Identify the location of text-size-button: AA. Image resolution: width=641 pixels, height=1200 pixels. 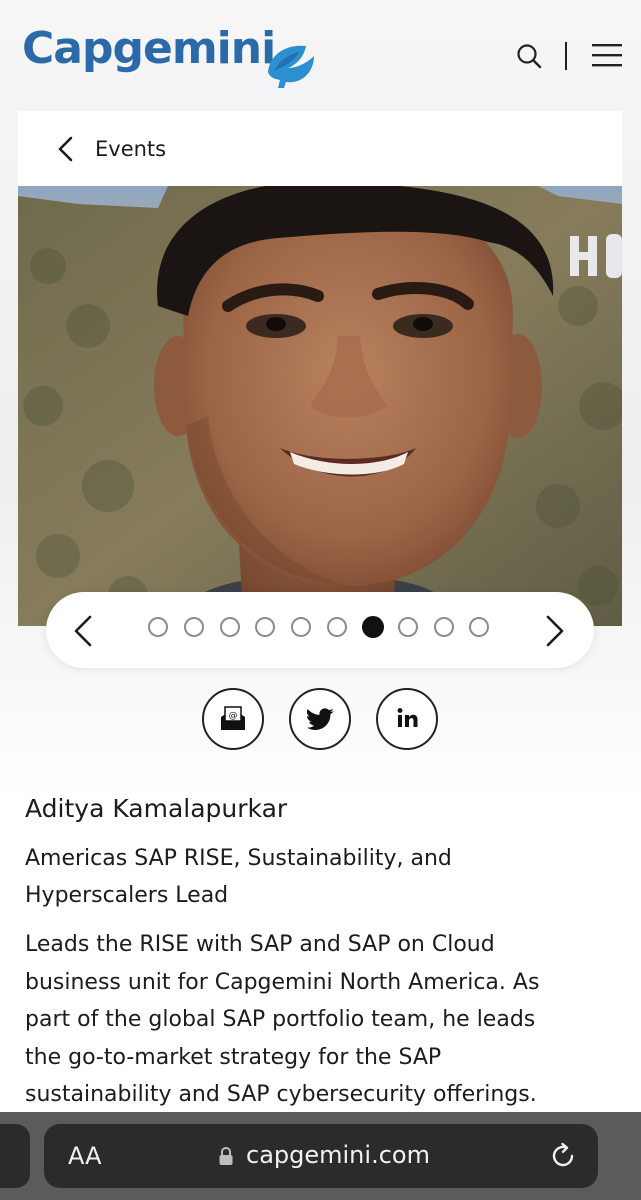
(85, 1156).